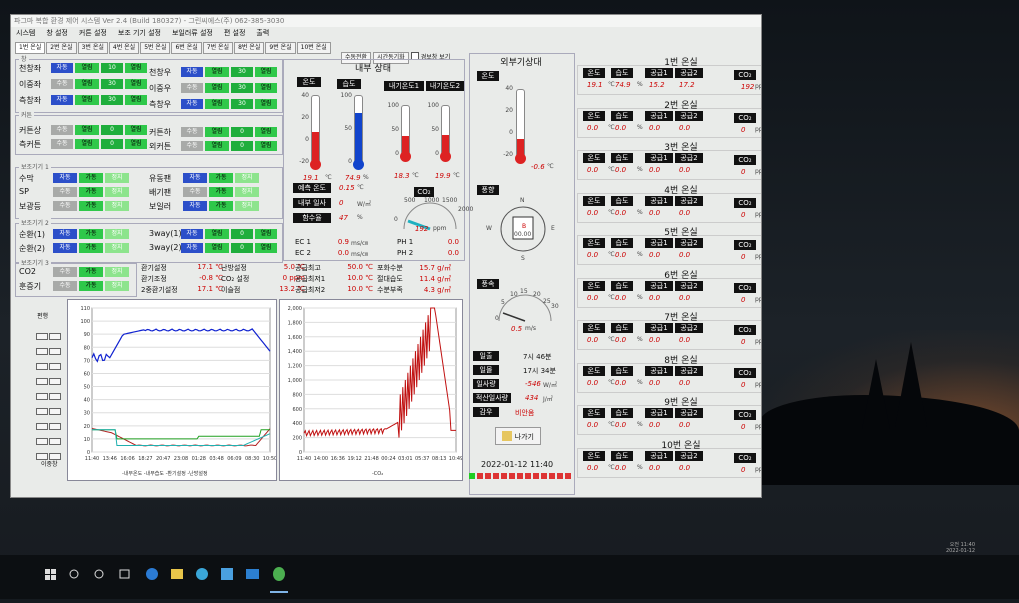  Describe the element at coordinates (313, 48) in the screenshot. I see `tab-greenhouse: 10번 온실` at that location.